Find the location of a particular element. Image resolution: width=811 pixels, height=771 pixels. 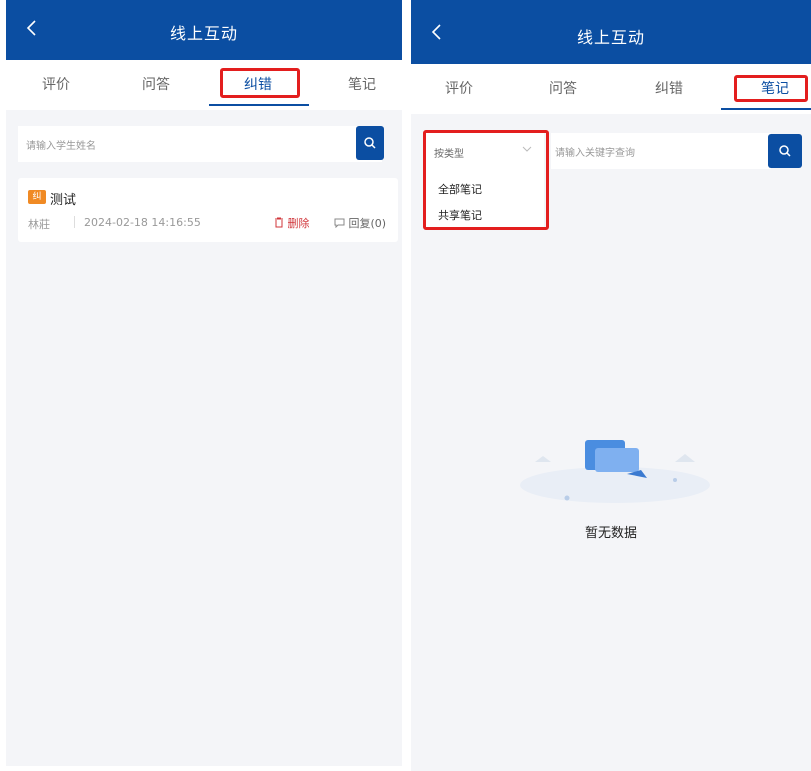

delete-button: 删除 is located at coordinates (292, 223).